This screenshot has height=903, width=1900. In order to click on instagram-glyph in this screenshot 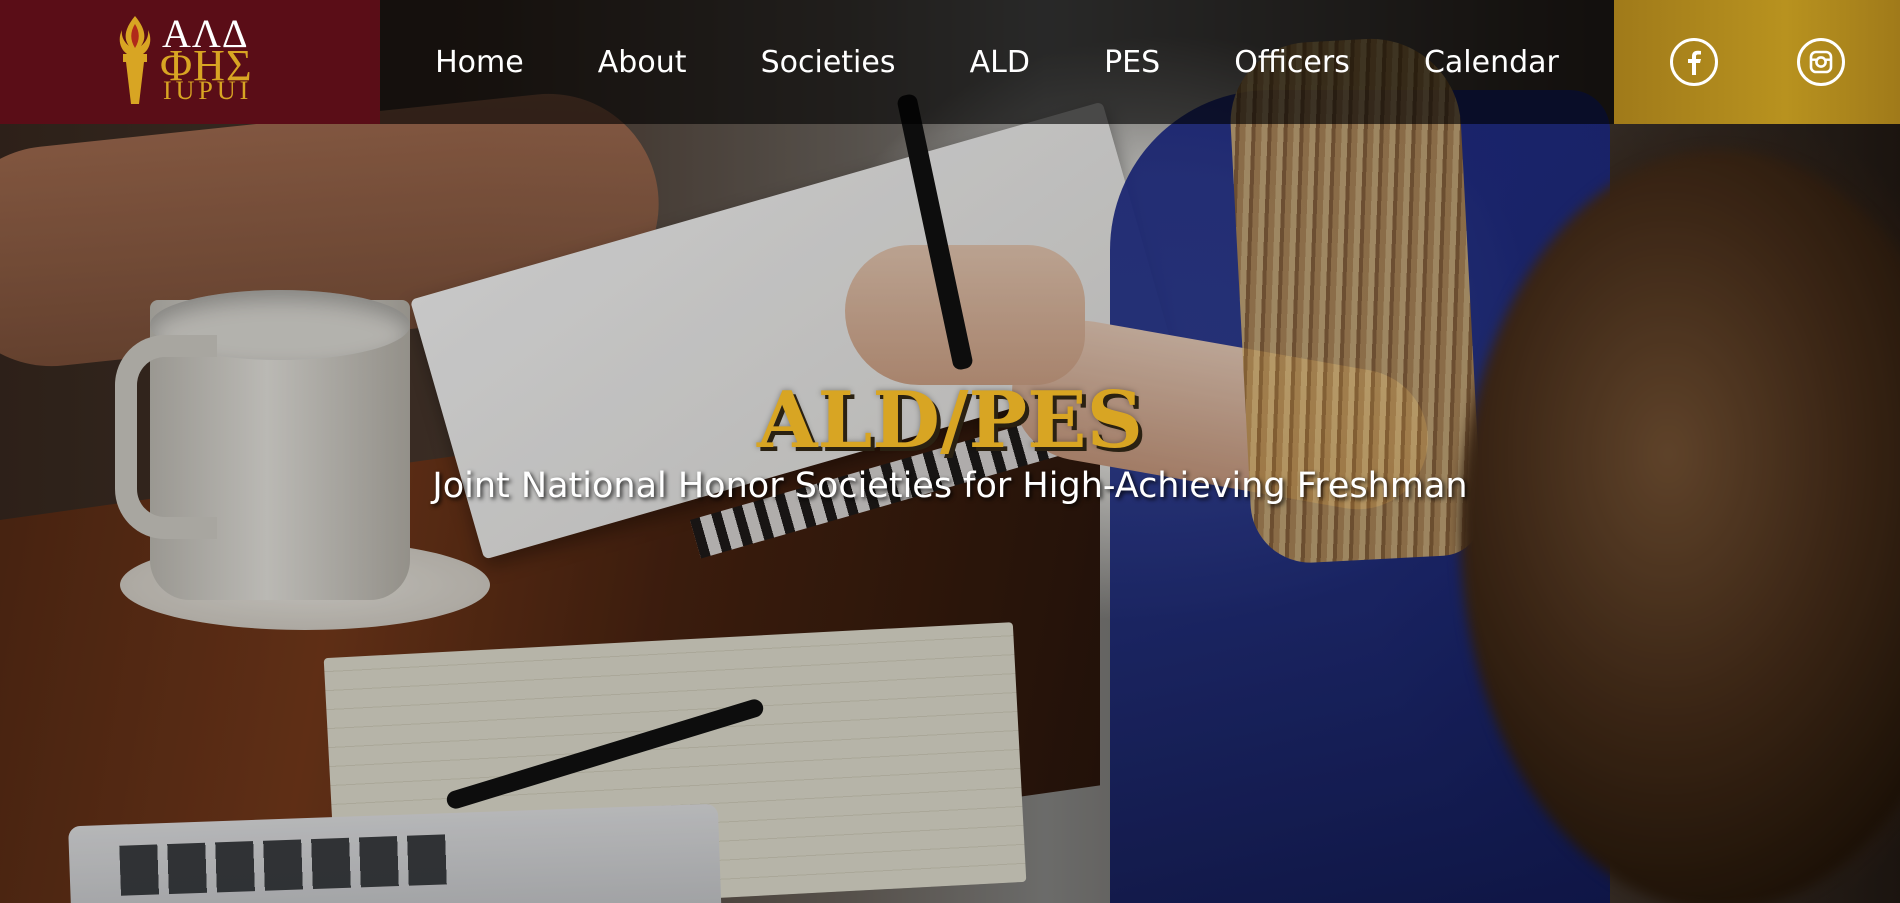, I will do `click(1820, 62)`.